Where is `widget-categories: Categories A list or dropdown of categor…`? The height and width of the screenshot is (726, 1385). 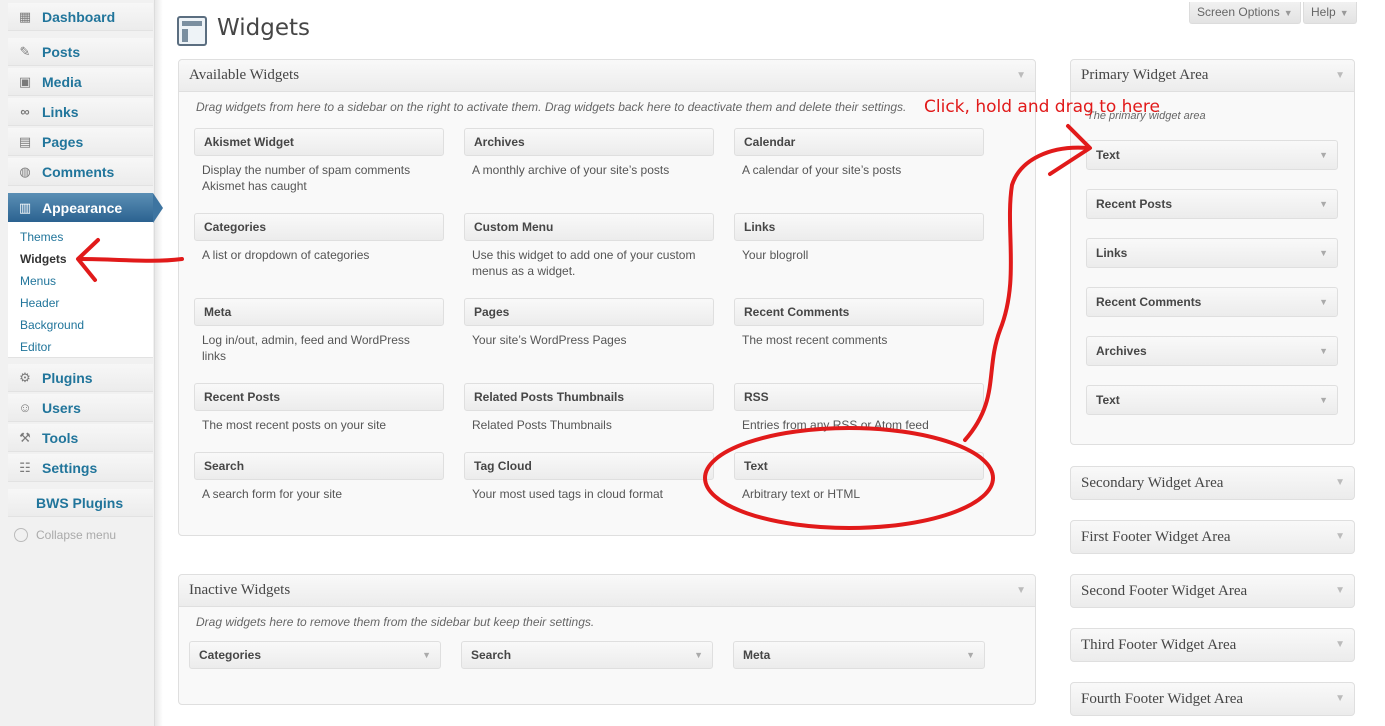
widget-categories: Categories A list or dropdown of categor… is located at coordinates (319, 241).